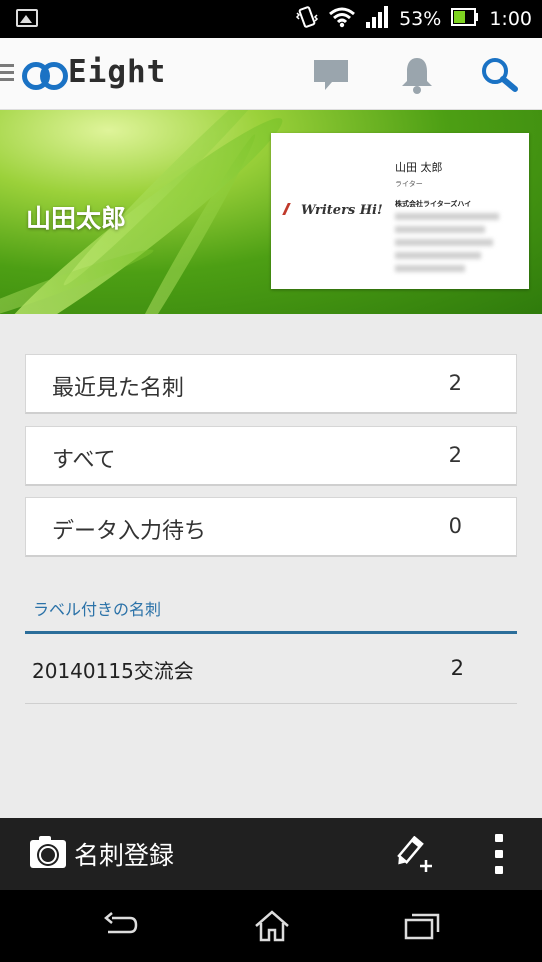 The width and height of the screenshot is (542, 962). Describe the element at coordinates (409, 184) in the screenshot. I see `card-role: ライター` at that location.